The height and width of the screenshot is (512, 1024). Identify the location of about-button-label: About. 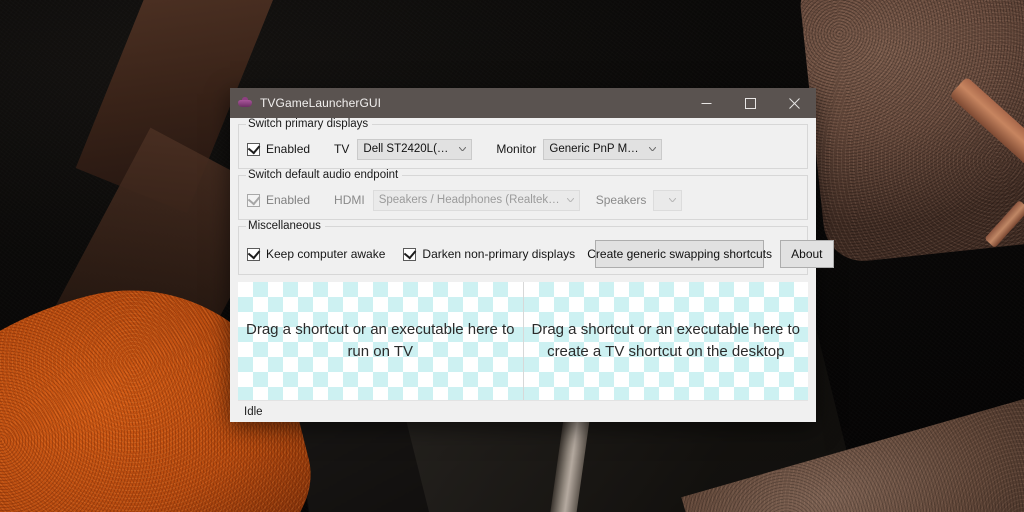
(807, 254).